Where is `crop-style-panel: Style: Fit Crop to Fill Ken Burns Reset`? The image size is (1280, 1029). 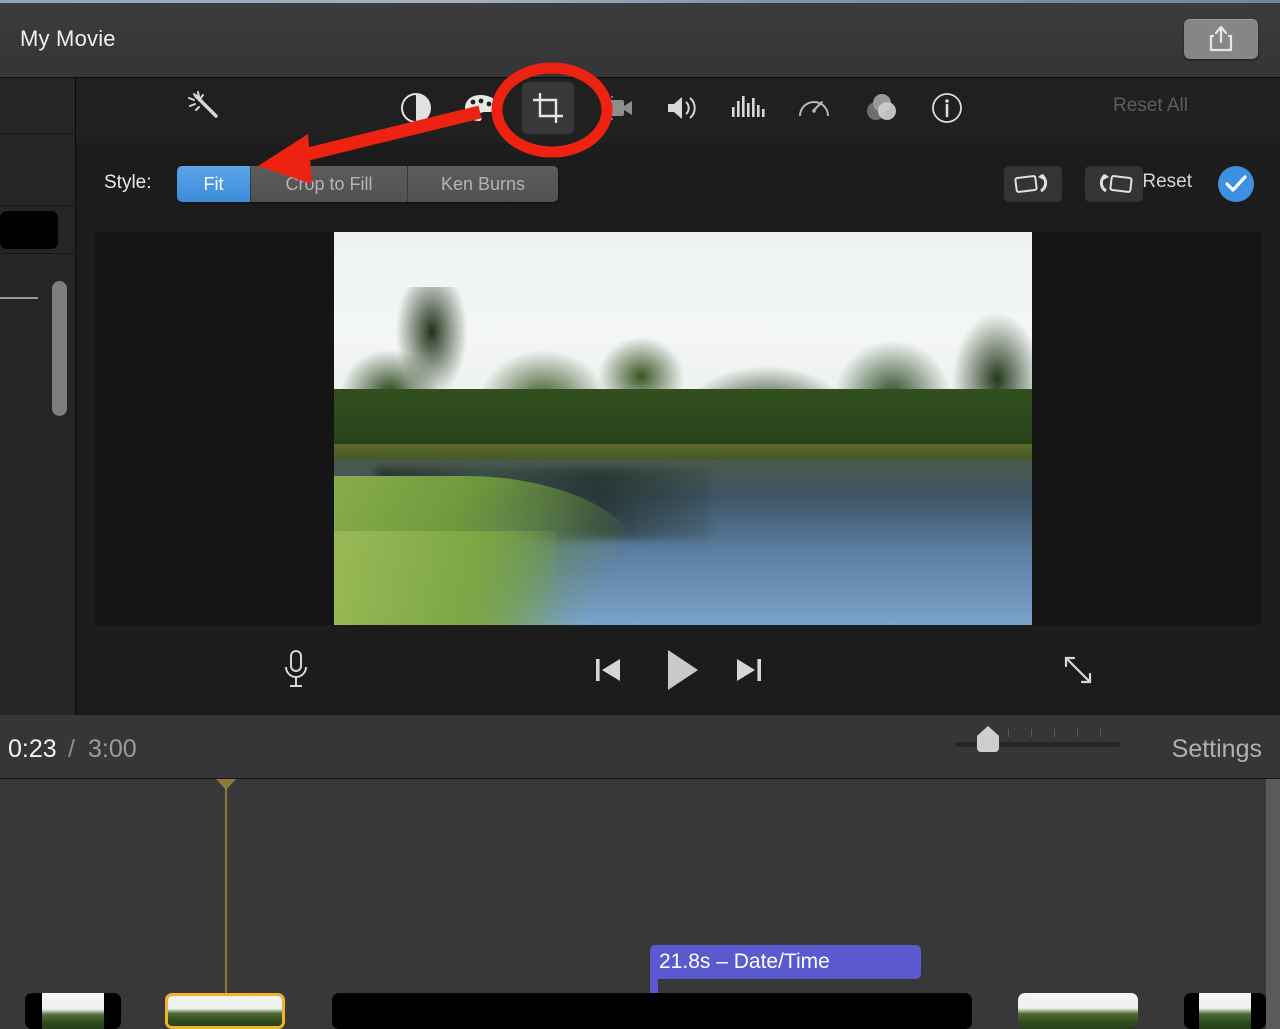
crop-style-panel: Style: Fit Crop to Fill Ken Burns Reset is located at coordinates (678, 182).